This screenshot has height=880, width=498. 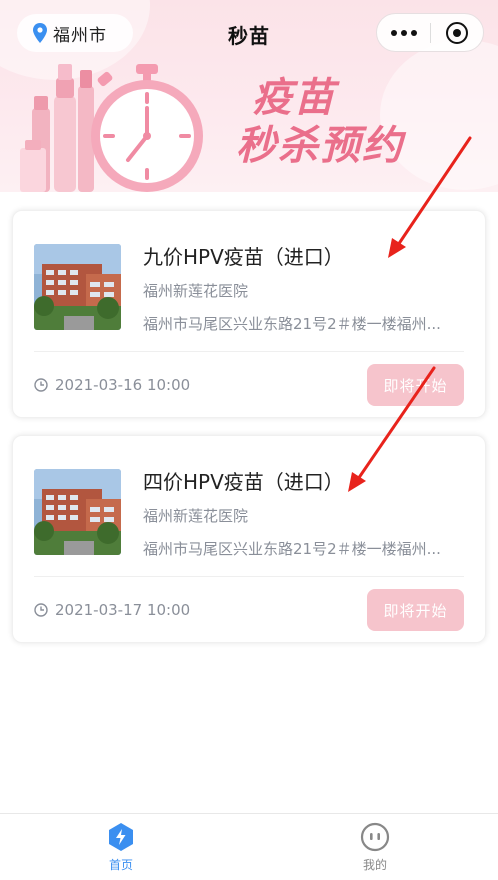 What do you see at coordinates (243, 257) in the screenshot?
I see `vaccine-name: 九价HPV疫苗（进口）` at bounding box center [243, 257].